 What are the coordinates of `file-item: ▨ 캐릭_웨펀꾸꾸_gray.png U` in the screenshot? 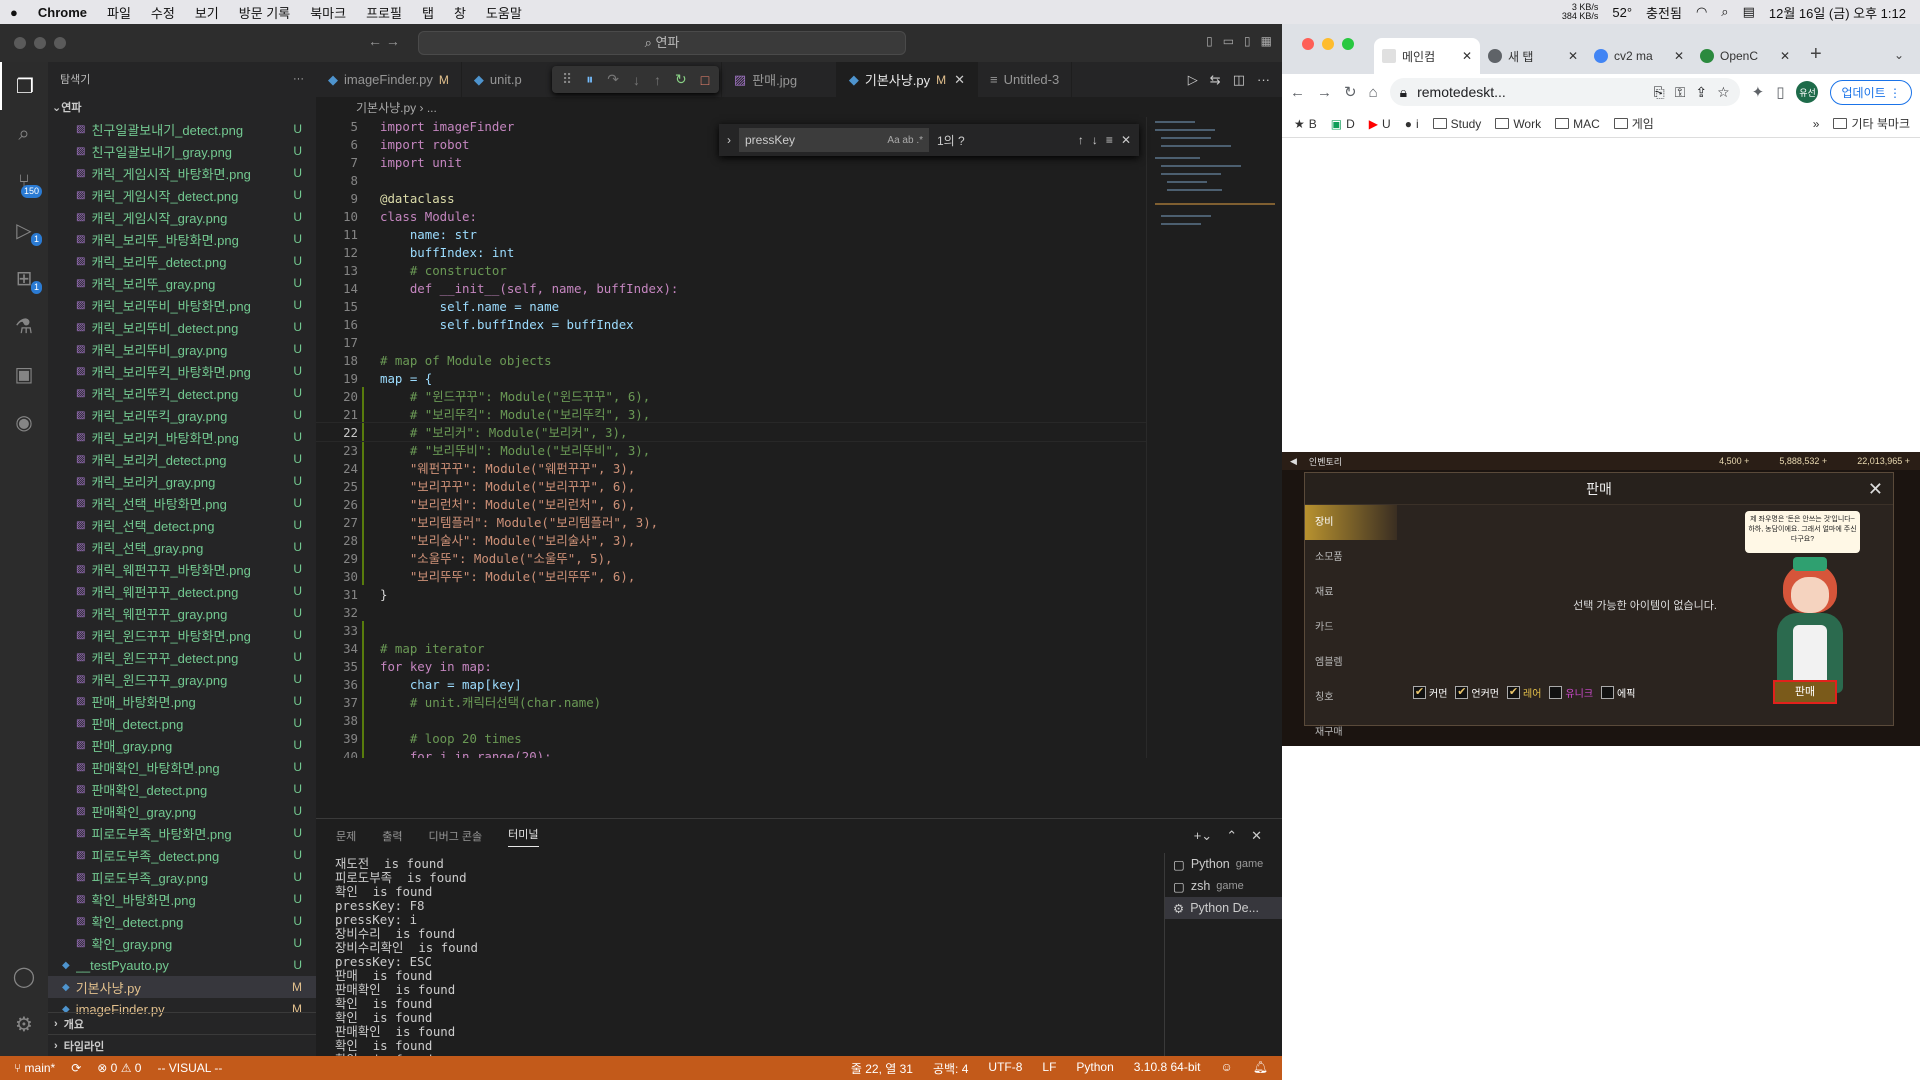 It's located at (182, 613).